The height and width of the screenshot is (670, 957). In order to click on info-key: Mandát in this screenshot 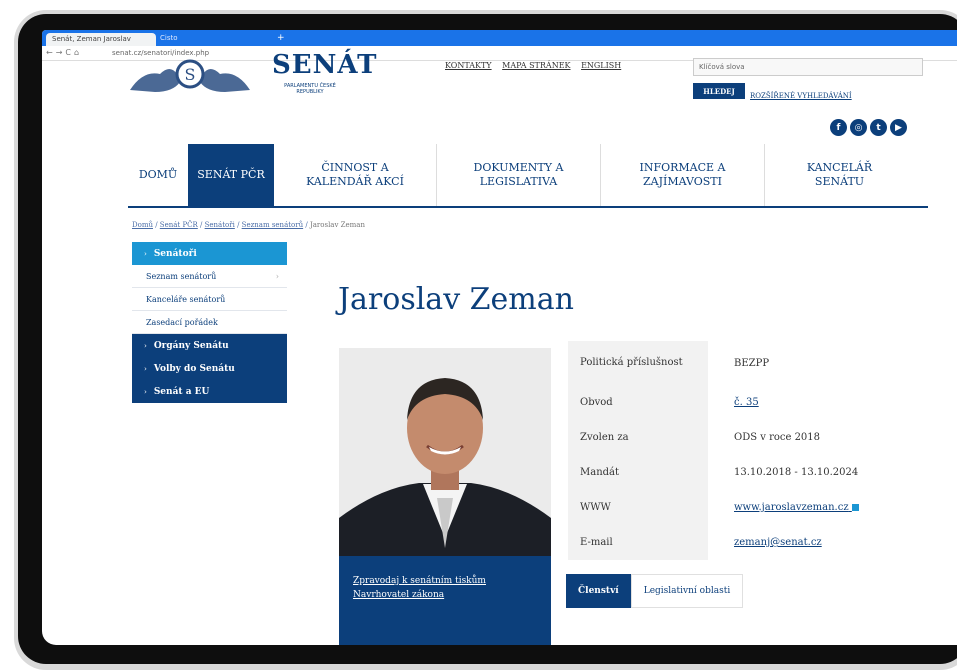, I will do `click(638, 472)`.